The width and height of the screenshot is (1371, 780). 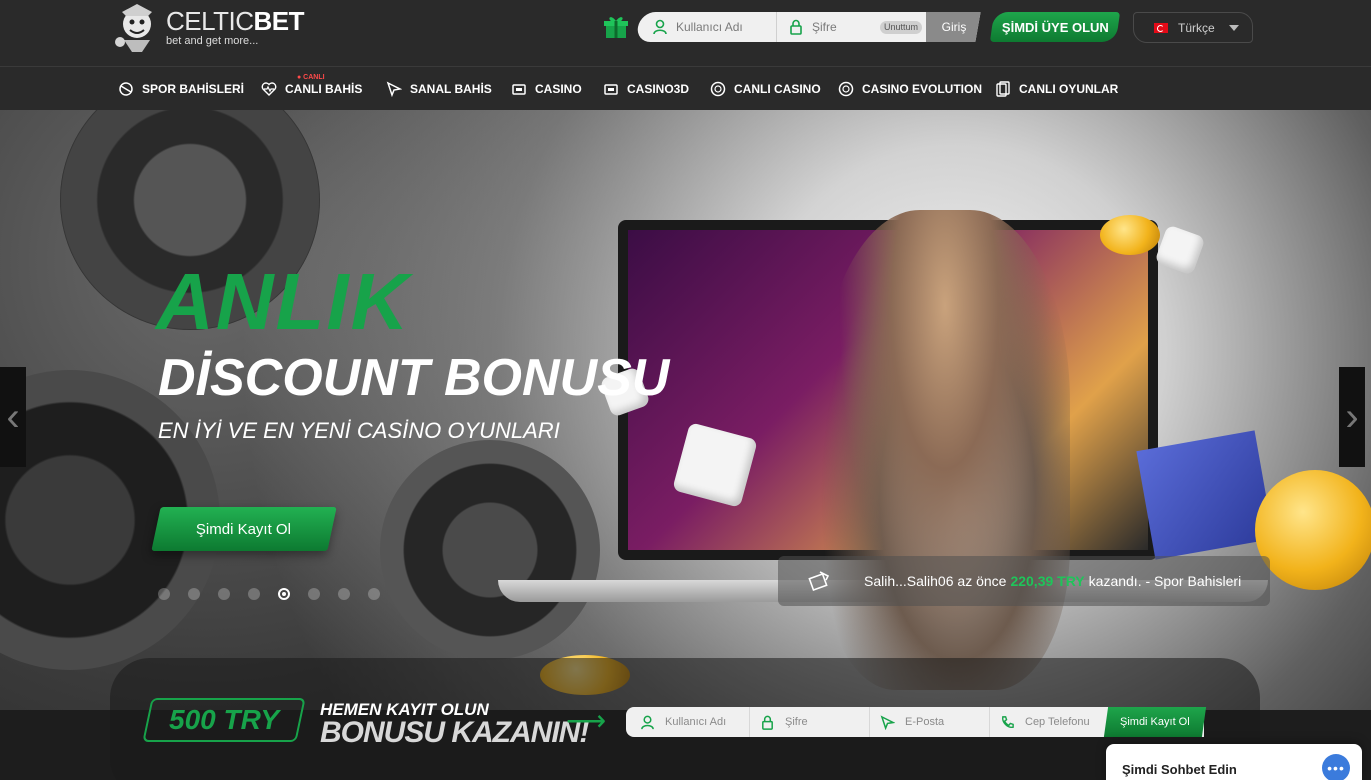 I want to click on decor-poker-chip, so click(x=490, y=550).